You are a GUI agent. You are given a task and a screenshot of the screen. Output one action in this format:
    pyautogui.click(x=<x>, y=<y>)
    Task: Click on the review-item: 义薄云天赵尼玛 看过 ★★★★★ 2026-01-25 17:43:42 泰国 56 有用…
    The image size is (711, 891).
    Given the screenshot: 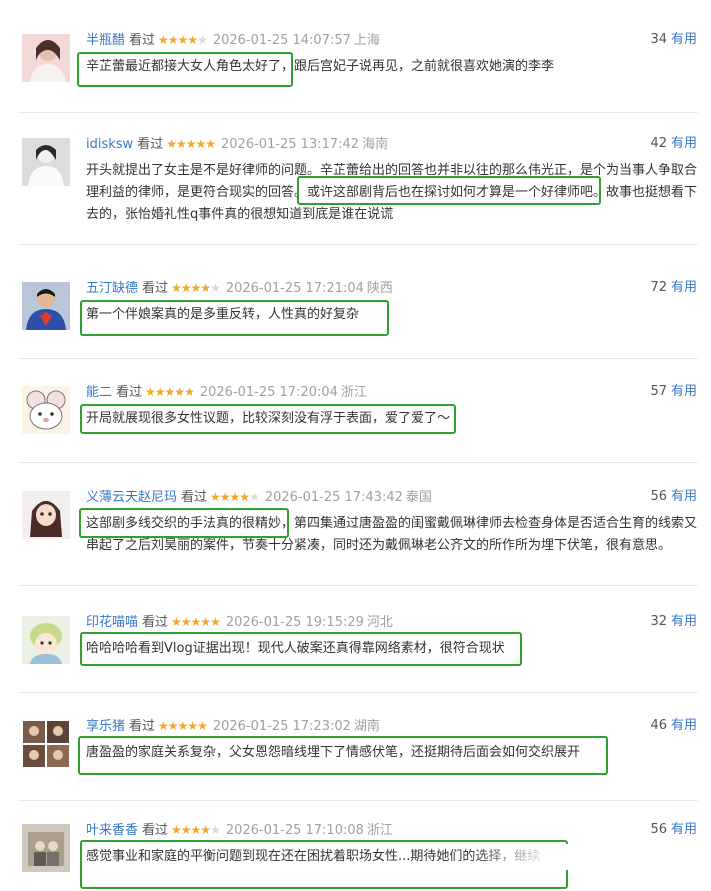 What is the action you would take?
    pyautogui.click(x=355, y=527)
    